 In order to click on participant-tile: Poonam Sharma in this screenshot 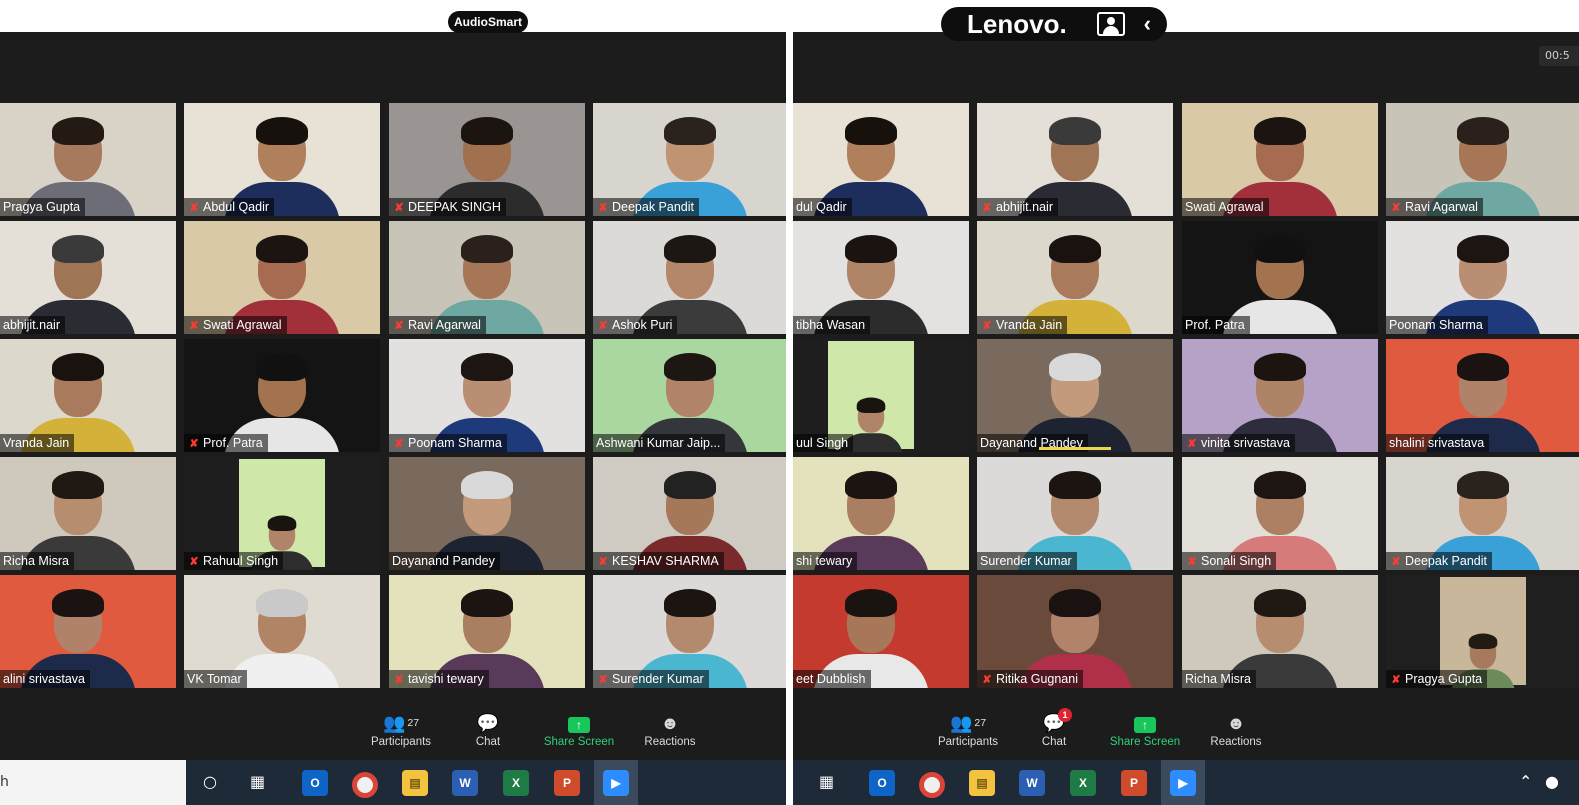, I will do `click(1482, 277)`.